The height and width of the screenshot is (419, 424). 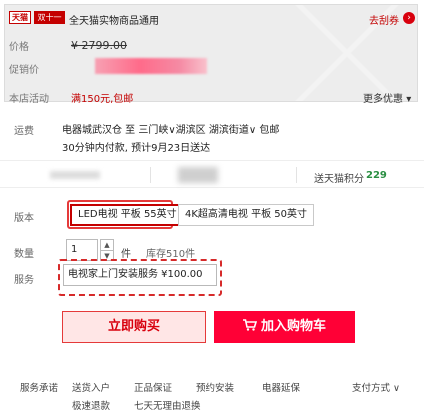 I want to click on footer-item: 预约安装, so click(x=215, y=387).